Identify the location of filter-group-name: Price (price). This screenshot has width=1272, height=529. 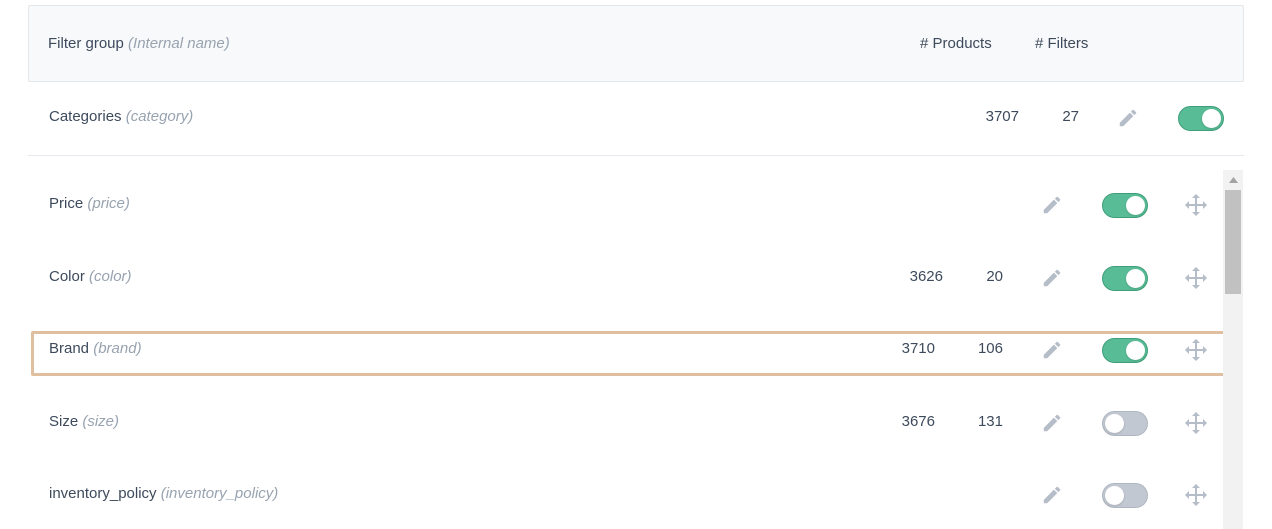
(89, 203).